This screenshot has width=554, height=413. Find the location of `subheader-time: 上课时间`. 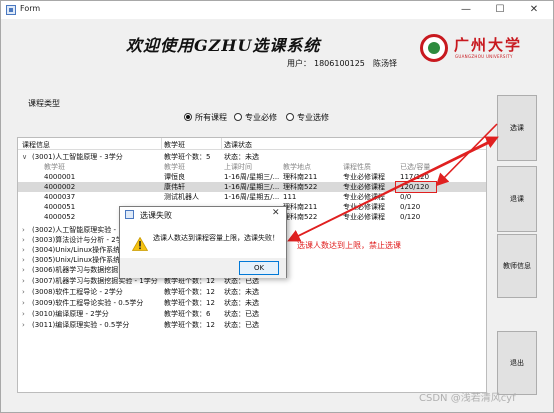

subheader-time: 上课时间 is located at coordinates (238, 167).